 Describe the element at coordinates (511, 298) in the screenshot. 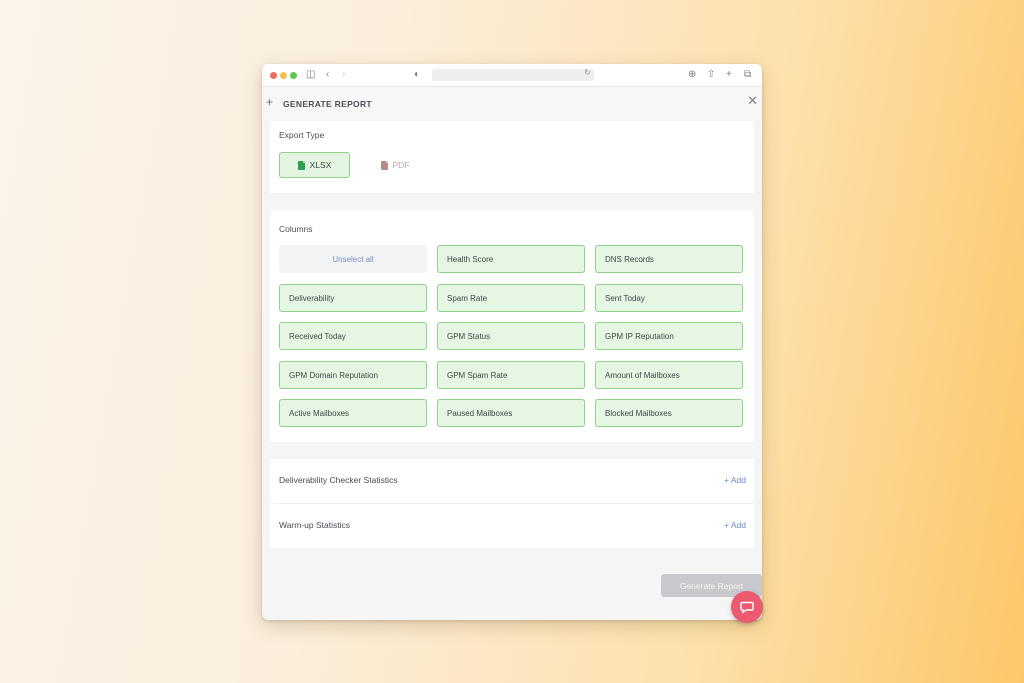

I see `column-toggle-spam-rate: Spam Rate` at that location.